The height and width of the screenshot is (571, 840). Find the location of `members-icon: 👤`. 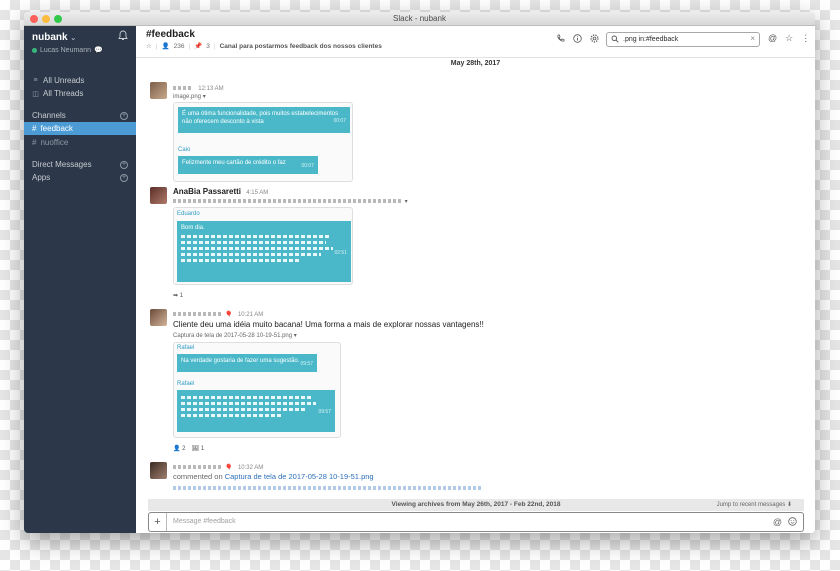

members-icon: 👤 is located at coordinates (166, 46).